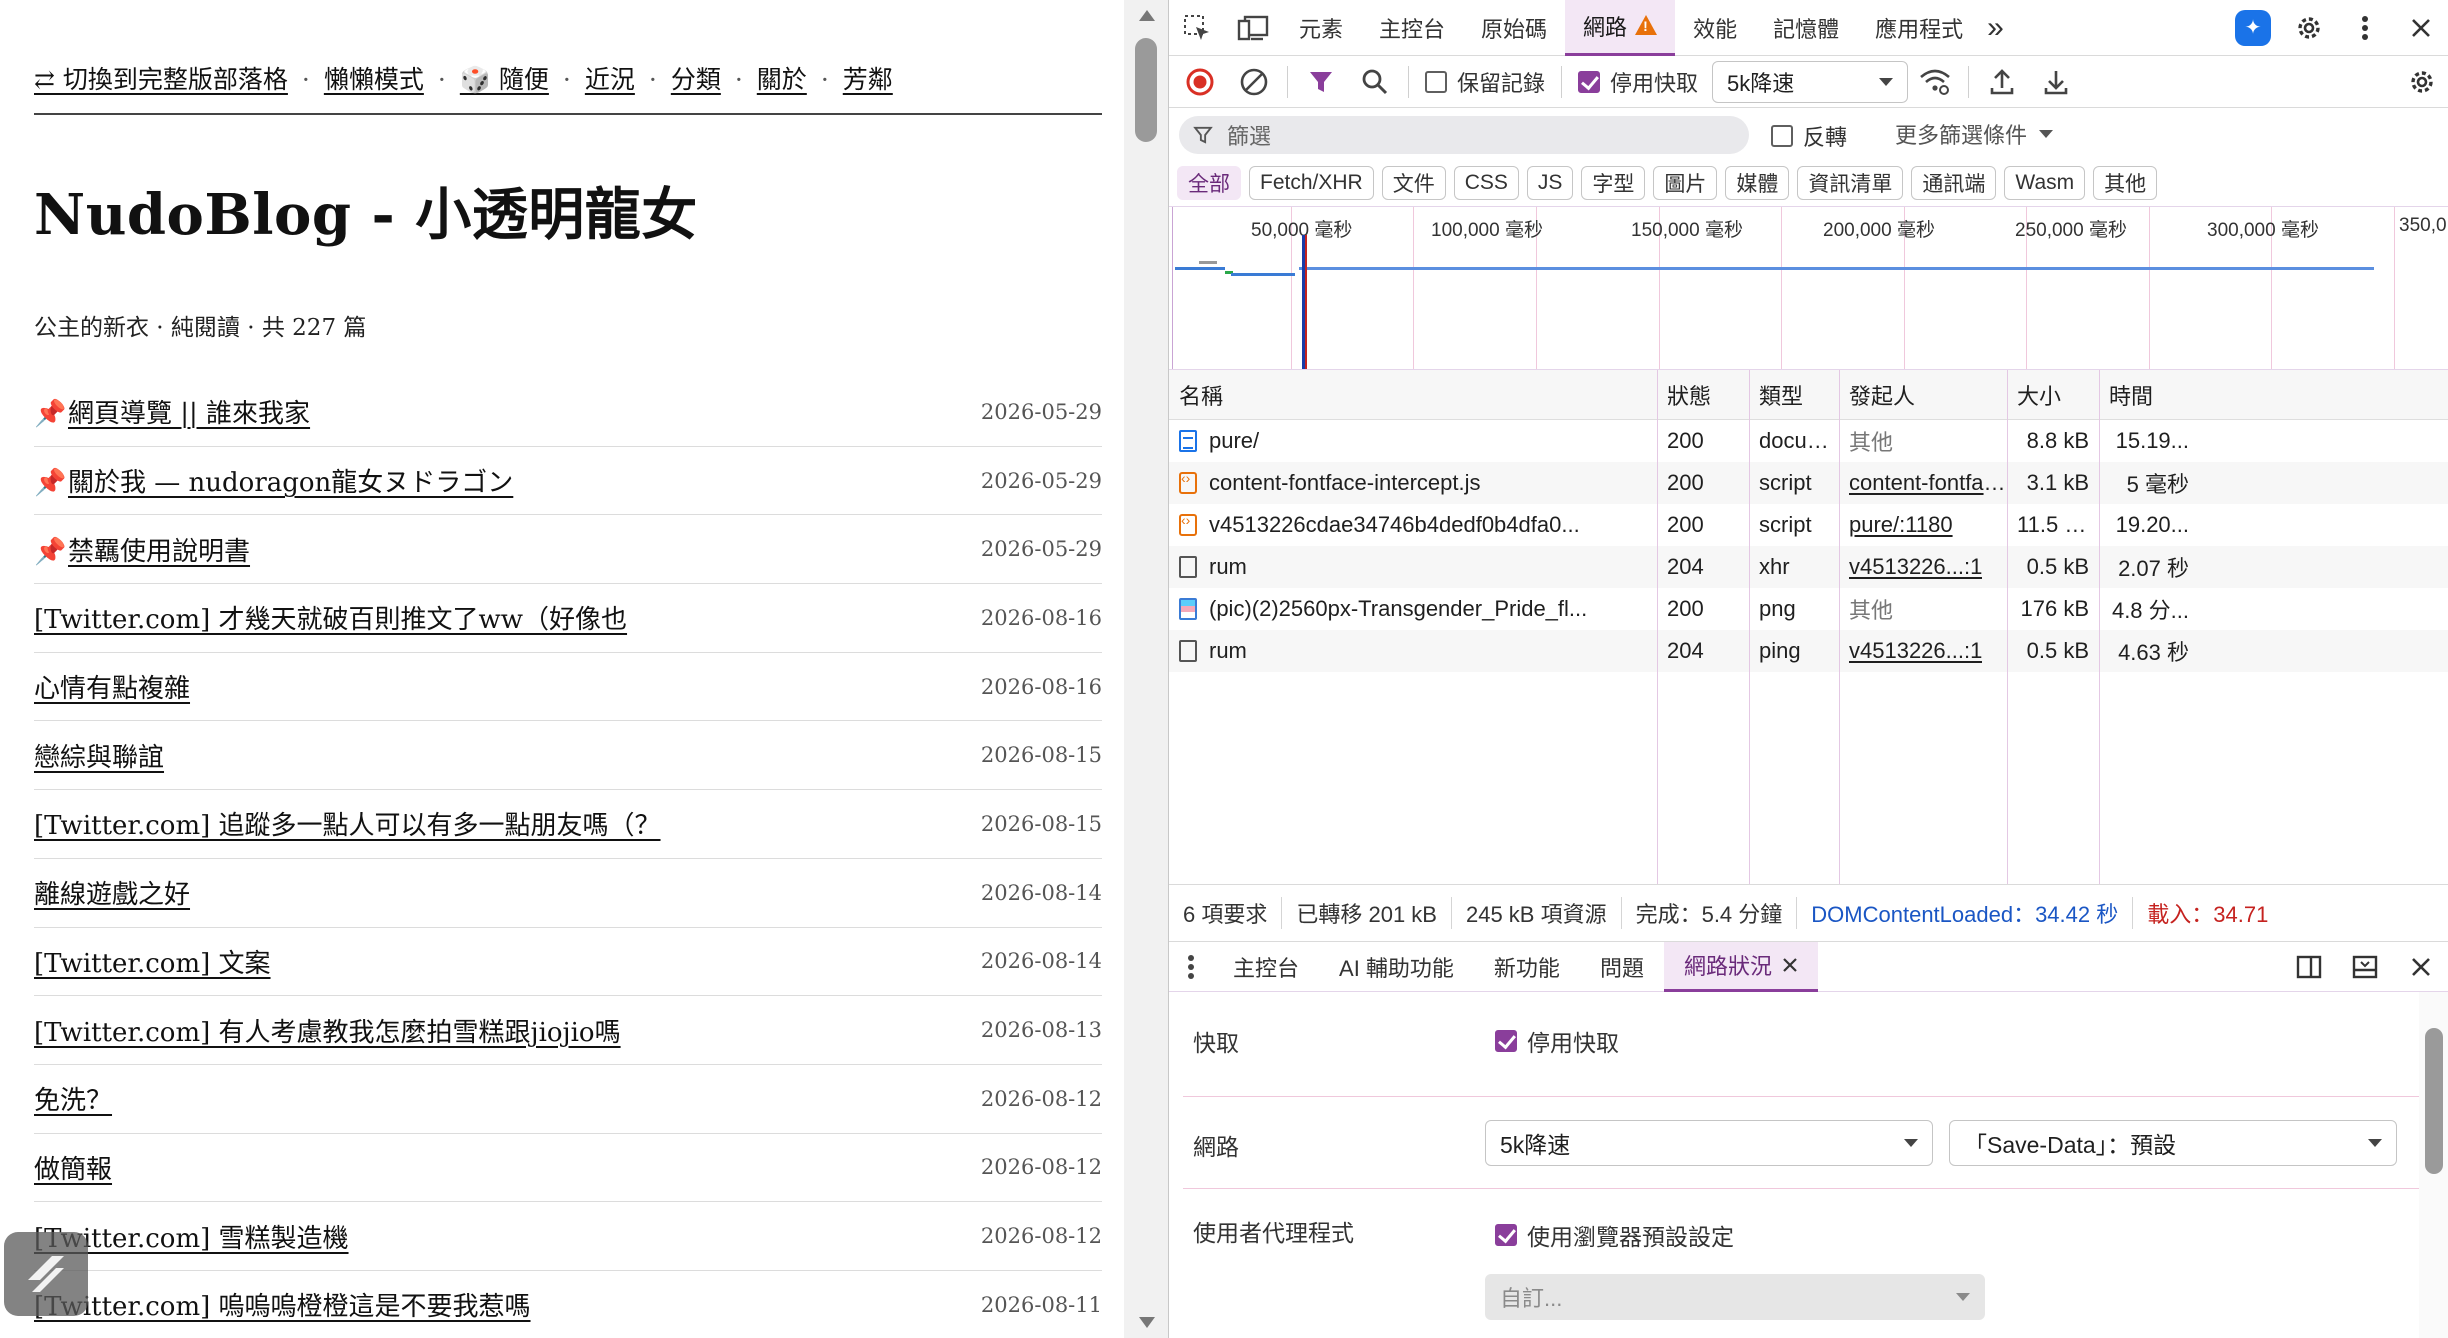  What do you see at coordinates (112, 686) in the screenshot?
I see `post-link: 心情有點複雜` at bounding box center [112, 686].